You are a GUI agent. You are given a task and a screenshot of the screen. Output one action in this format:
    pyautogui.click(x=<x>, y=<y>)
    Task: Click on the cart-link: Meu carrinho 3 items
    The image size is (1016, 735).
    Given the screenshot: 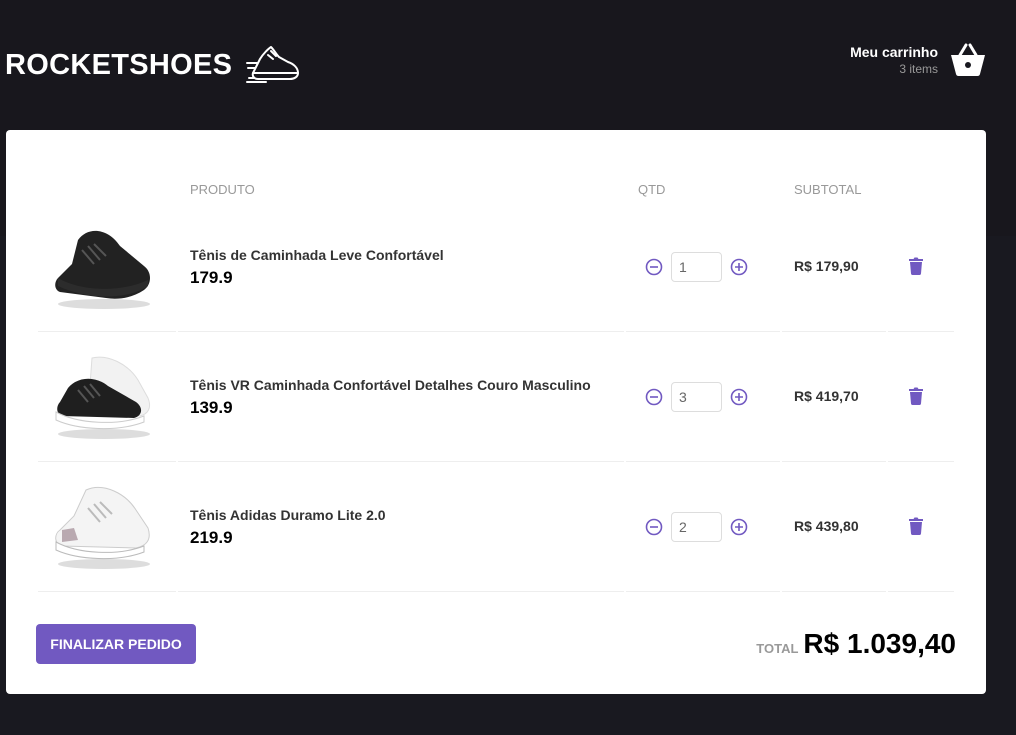 What is the action you would take?
    pyautogui.click(x=918, y=60)
    